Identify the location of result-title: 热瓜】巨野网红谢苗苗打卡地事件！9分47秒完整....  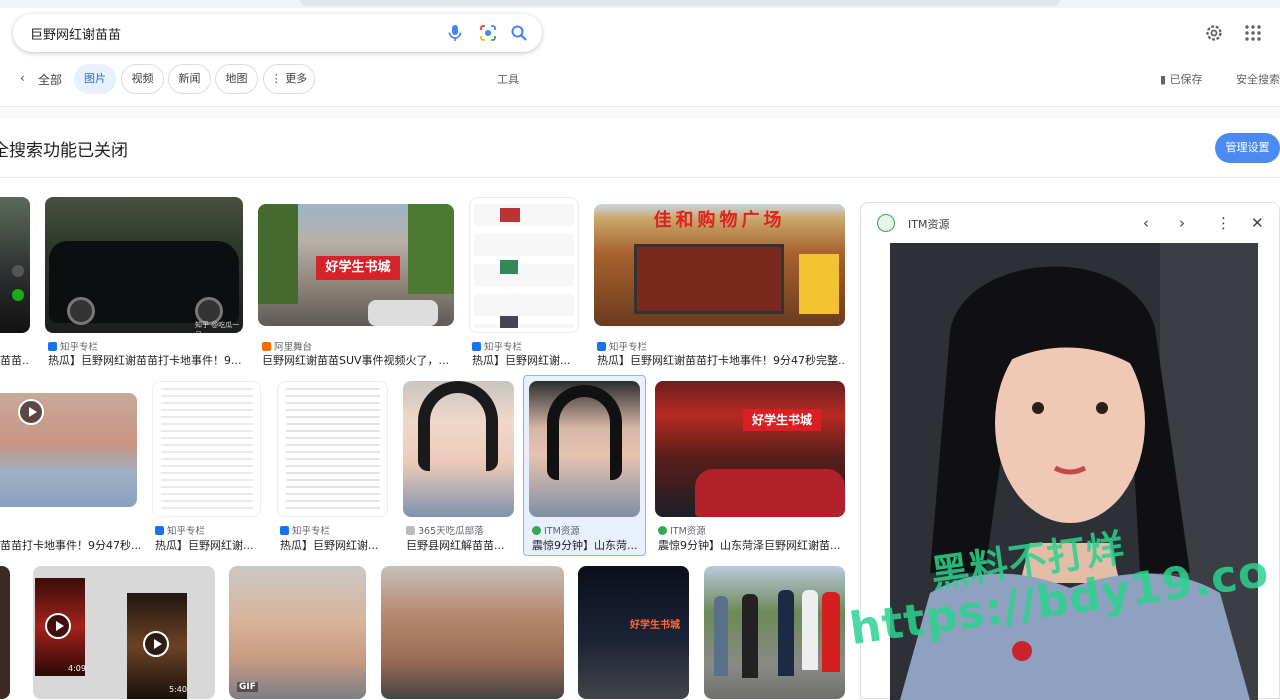
(721, 360).